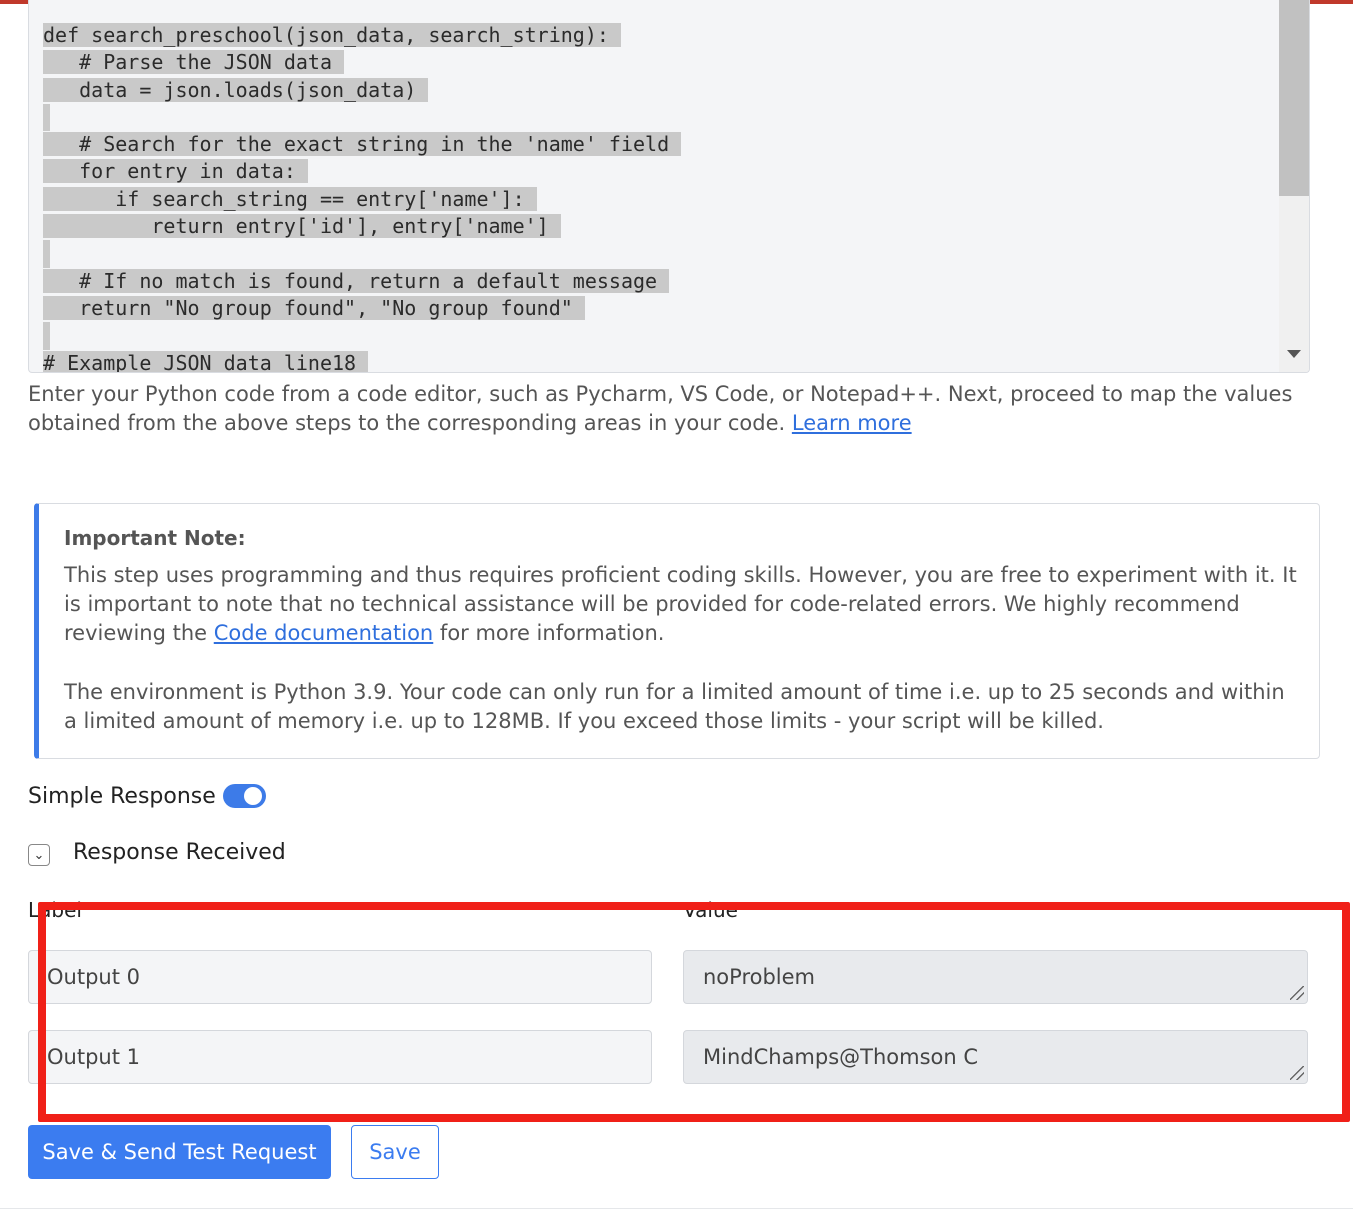 The image size is (1353, 1211). I want to click on code-line: data = json.loads(json_data), so click(663, 90).